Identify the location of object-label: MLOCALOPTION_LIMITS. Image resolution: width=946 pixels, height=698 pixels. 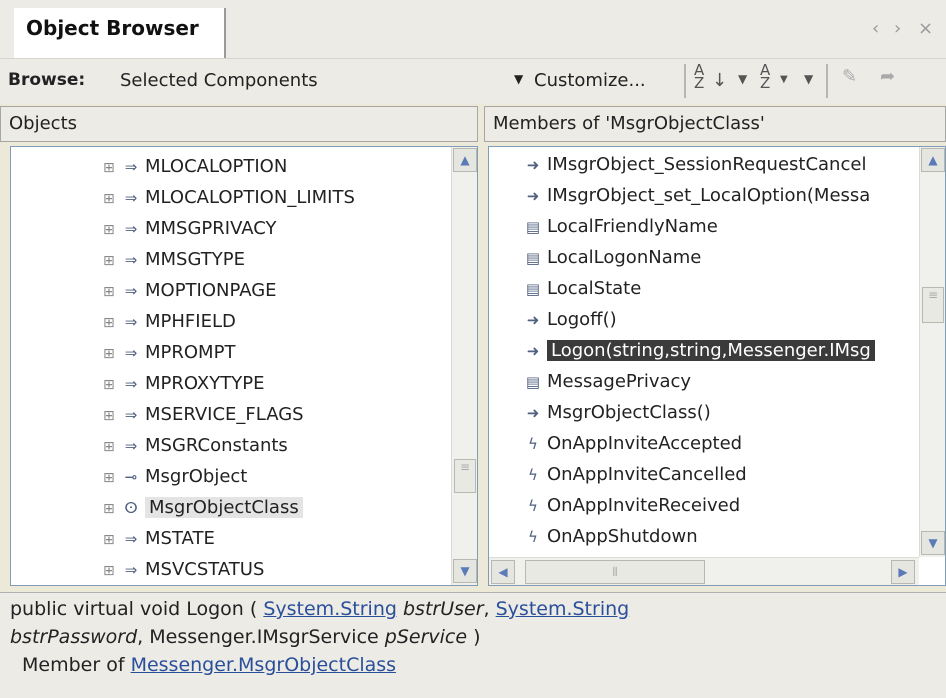
(250, 197).